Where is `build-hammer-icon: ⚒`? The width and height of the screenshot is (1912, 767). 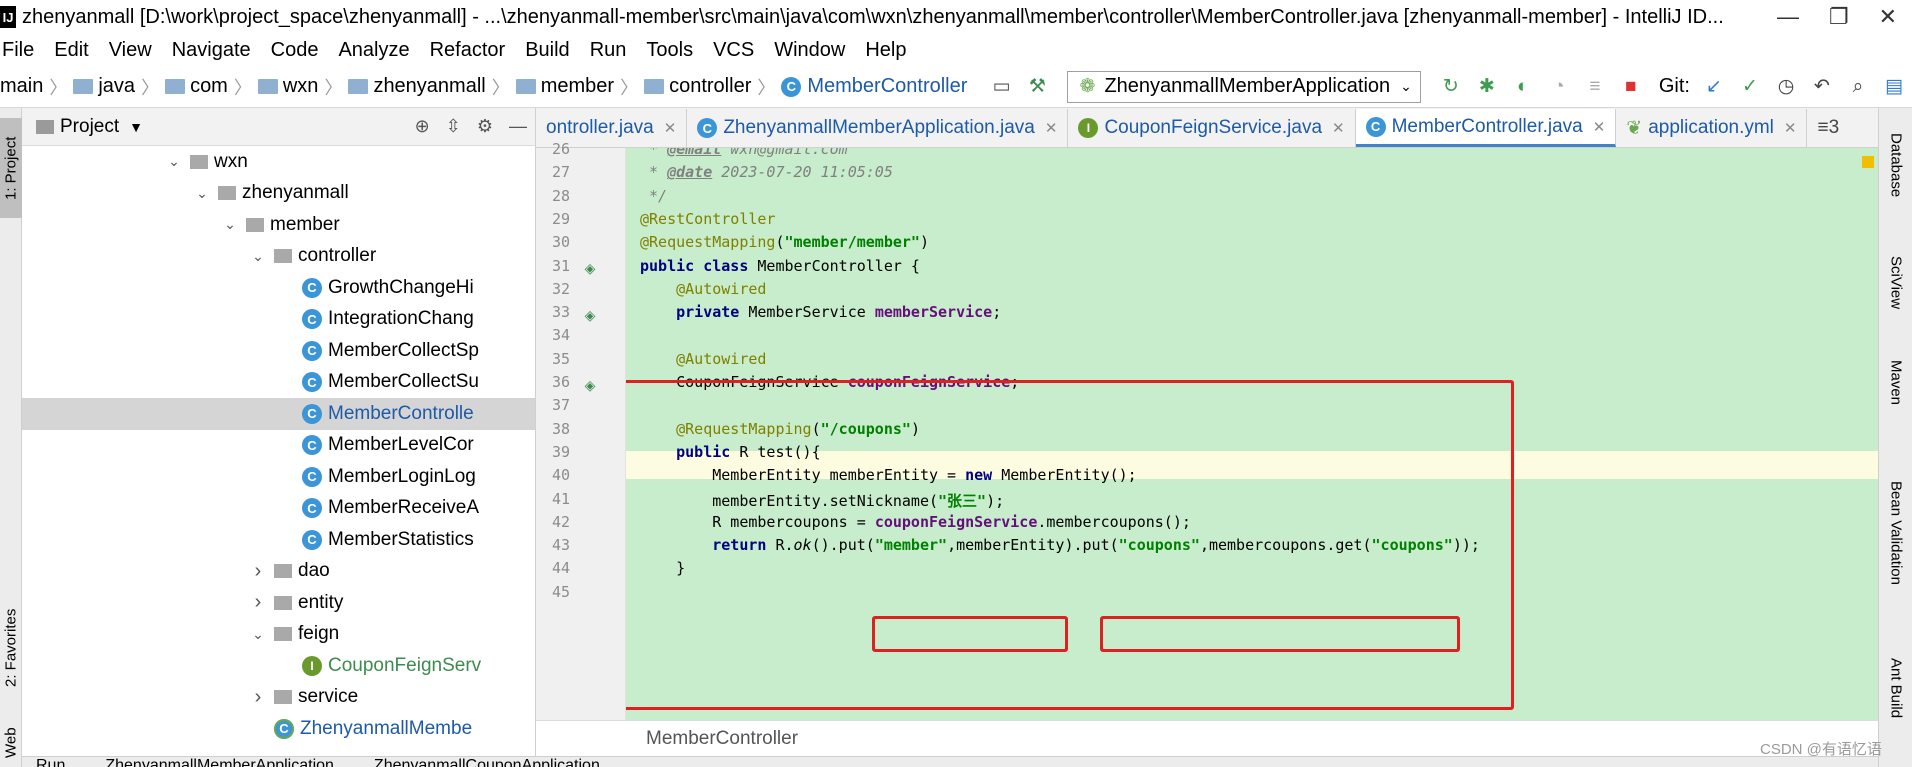 build-hammer-icon: ⚒ is located at coordinates (1037, 87).